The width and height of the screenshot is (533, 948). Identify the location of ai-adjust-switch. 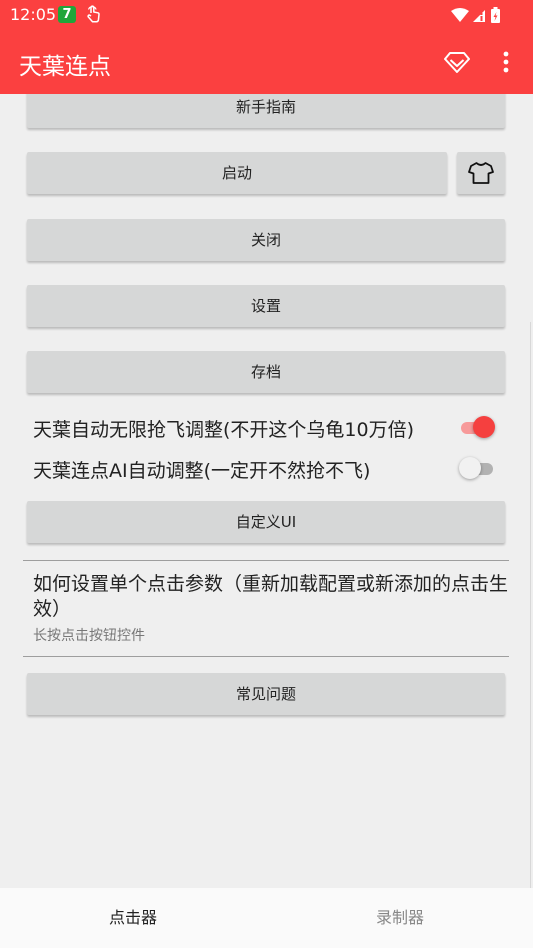
(477, 468).